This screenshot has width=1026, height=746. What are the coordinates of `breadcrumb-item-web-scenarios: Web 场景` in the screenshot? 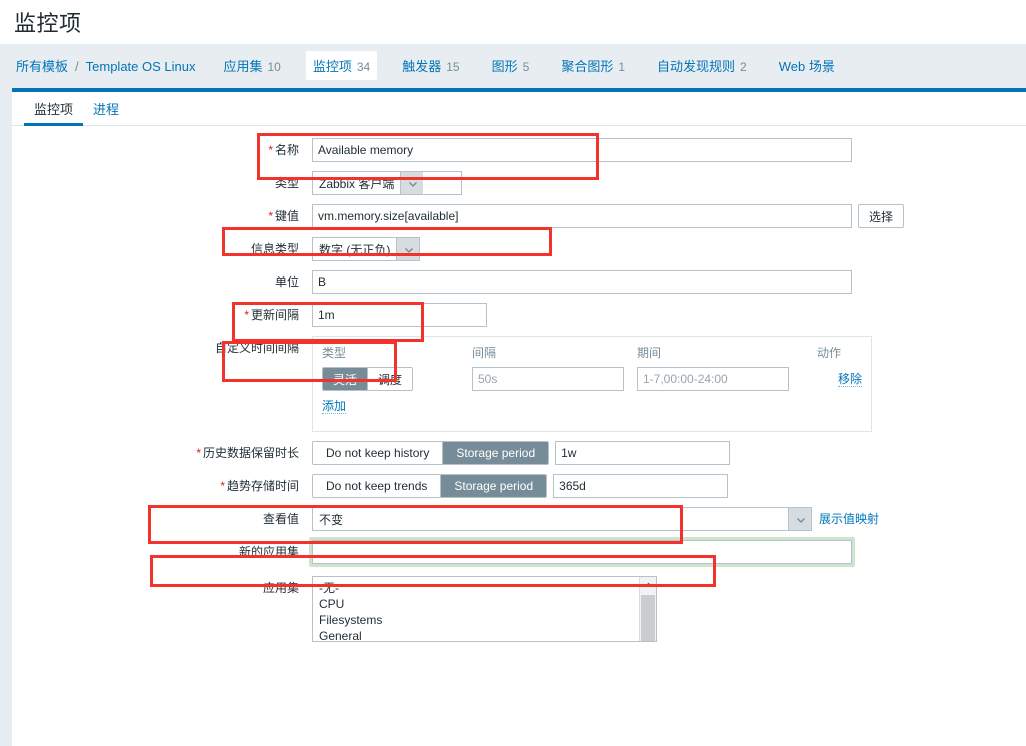 It's located at (807, 65).